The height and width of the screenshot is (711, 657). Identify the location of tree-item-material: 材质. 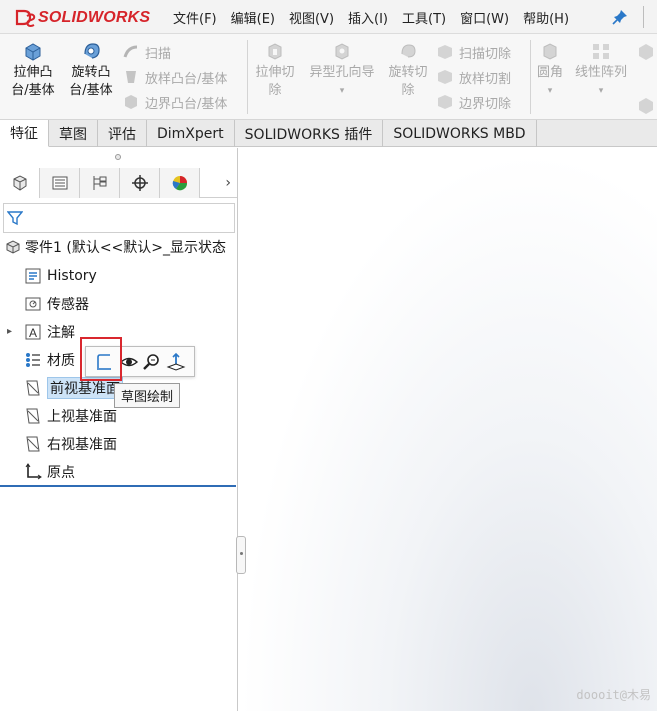
(49, 360).